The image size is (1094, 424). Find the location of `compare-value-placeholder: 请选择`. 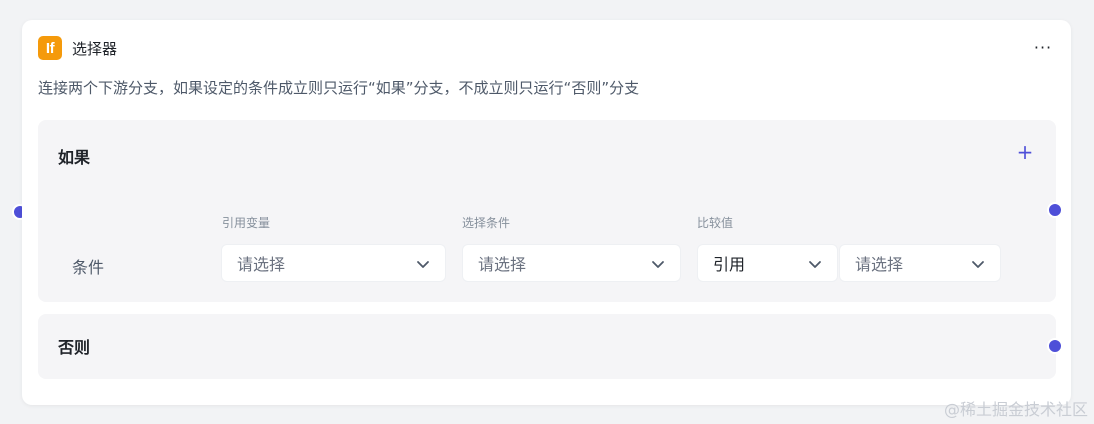

compare-value-placeholder: 请选择 is located at coordinates (879, 264).